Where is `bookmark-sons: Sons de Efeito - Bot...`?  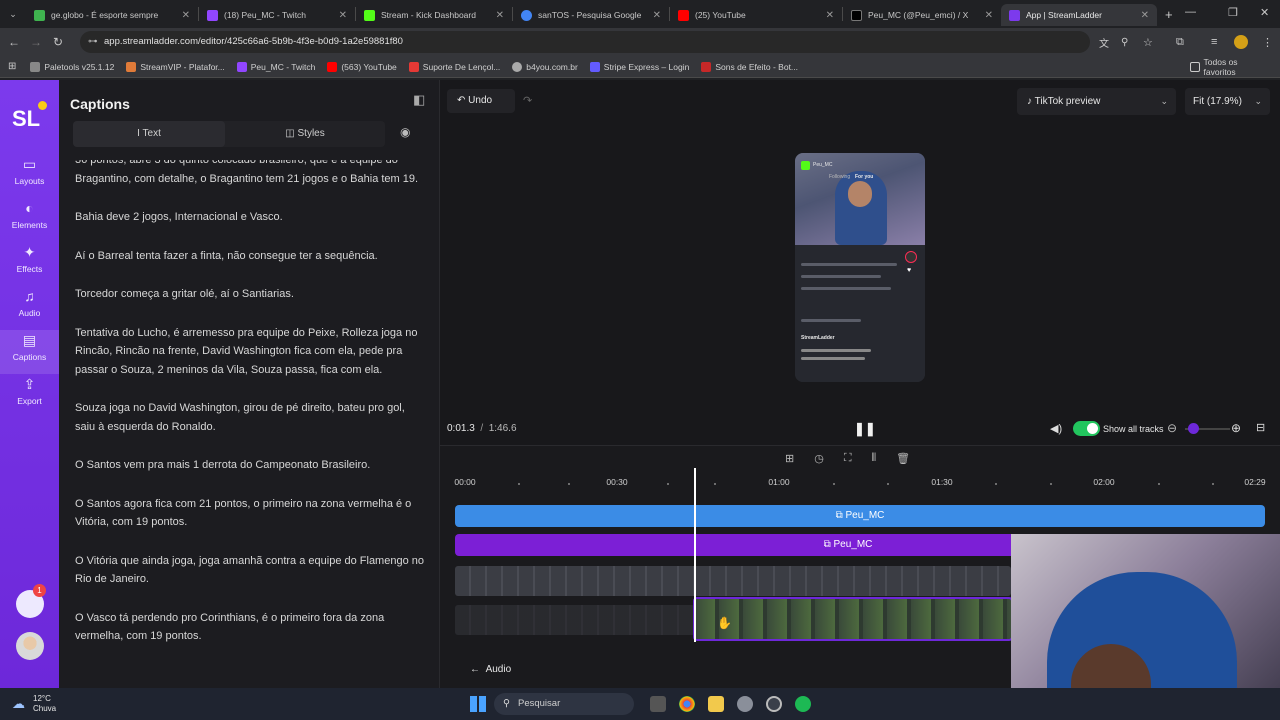
bookmark-sons: Sons de Efeito - Bot... is located at coordinates (749, 66).